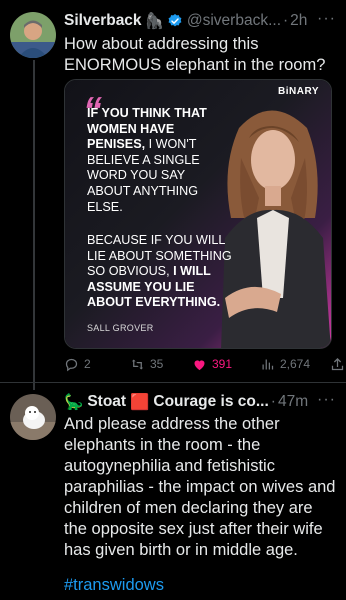 The image size is (346, 600). What do you see at coordinates (87, 364) in the screenshot?
I see `reply-count: 2` at bounding box center [87, 364].